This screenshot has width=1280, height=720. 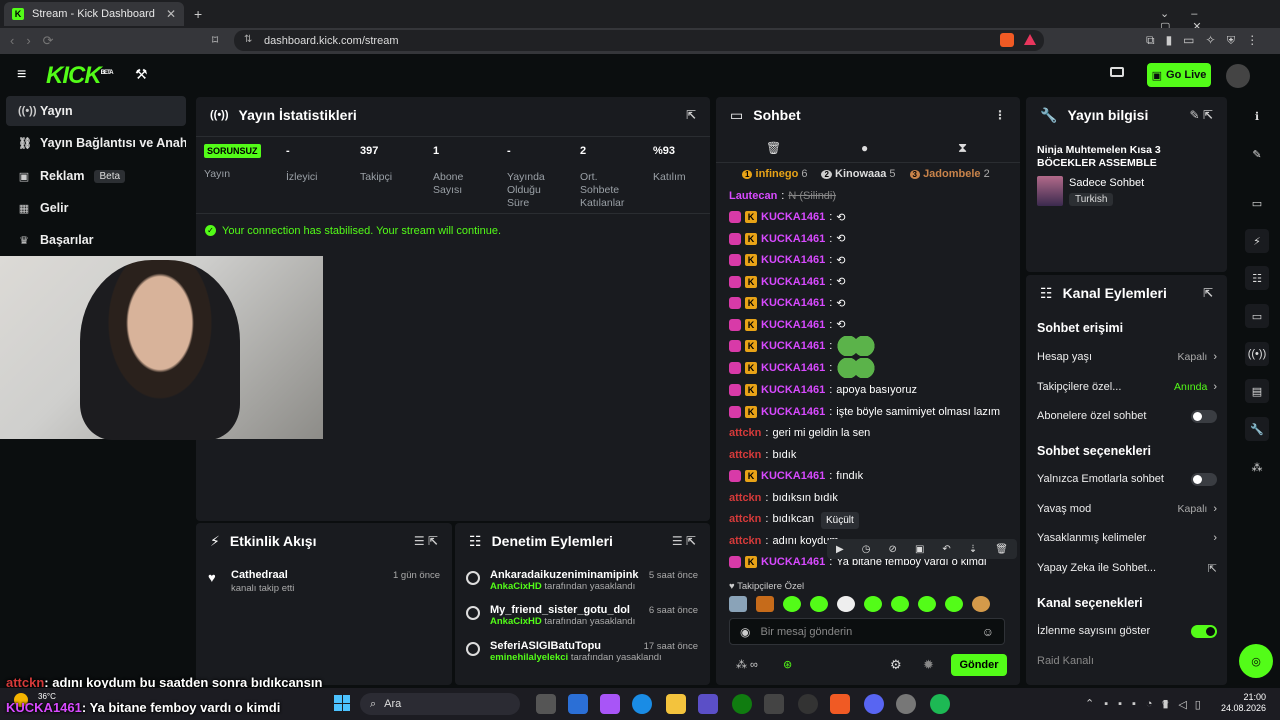 I want to click on trash-icon: 🗑, so click(x=773, y=148).